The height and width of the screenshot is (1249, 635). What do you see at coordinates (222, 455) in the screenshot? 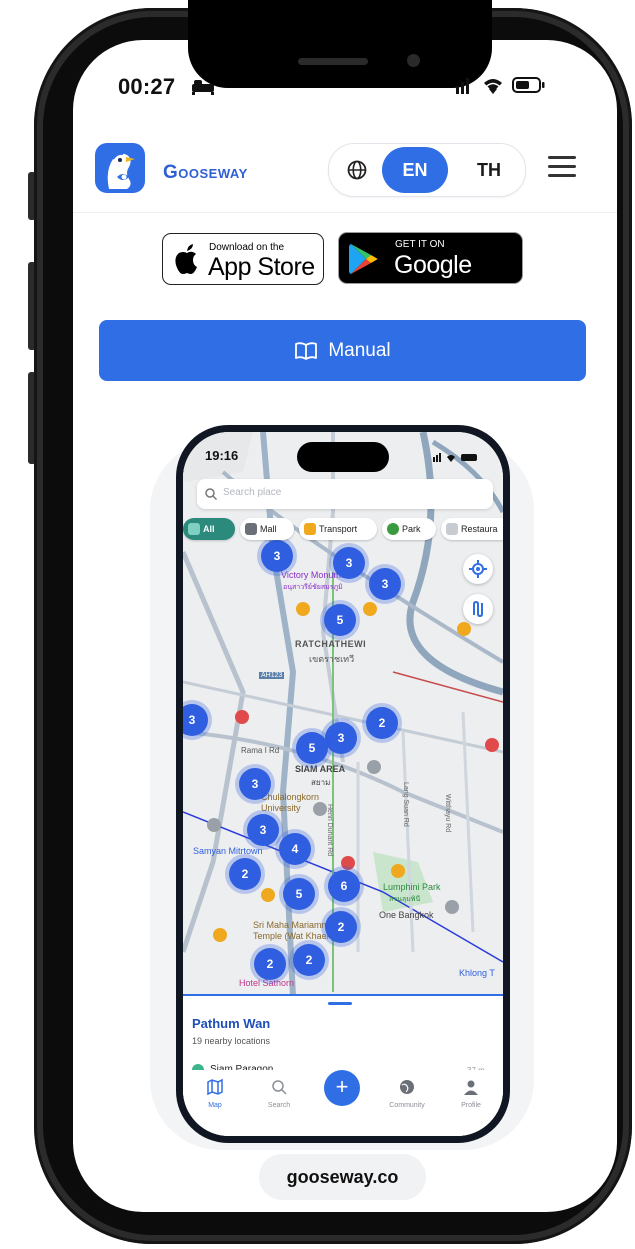
I see `mockup-status-time: 19:16` at bounding box center [222, 455].